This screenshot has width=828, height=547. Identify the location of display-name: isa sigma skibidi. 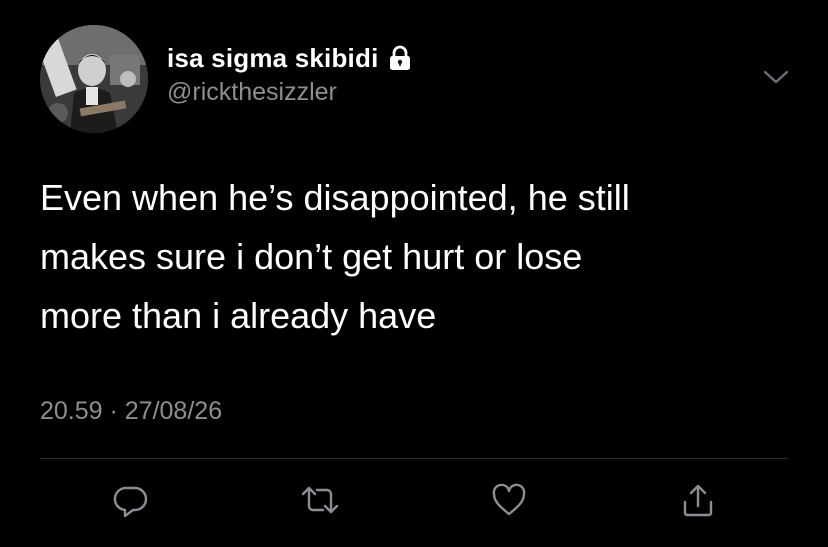
(273, 58).